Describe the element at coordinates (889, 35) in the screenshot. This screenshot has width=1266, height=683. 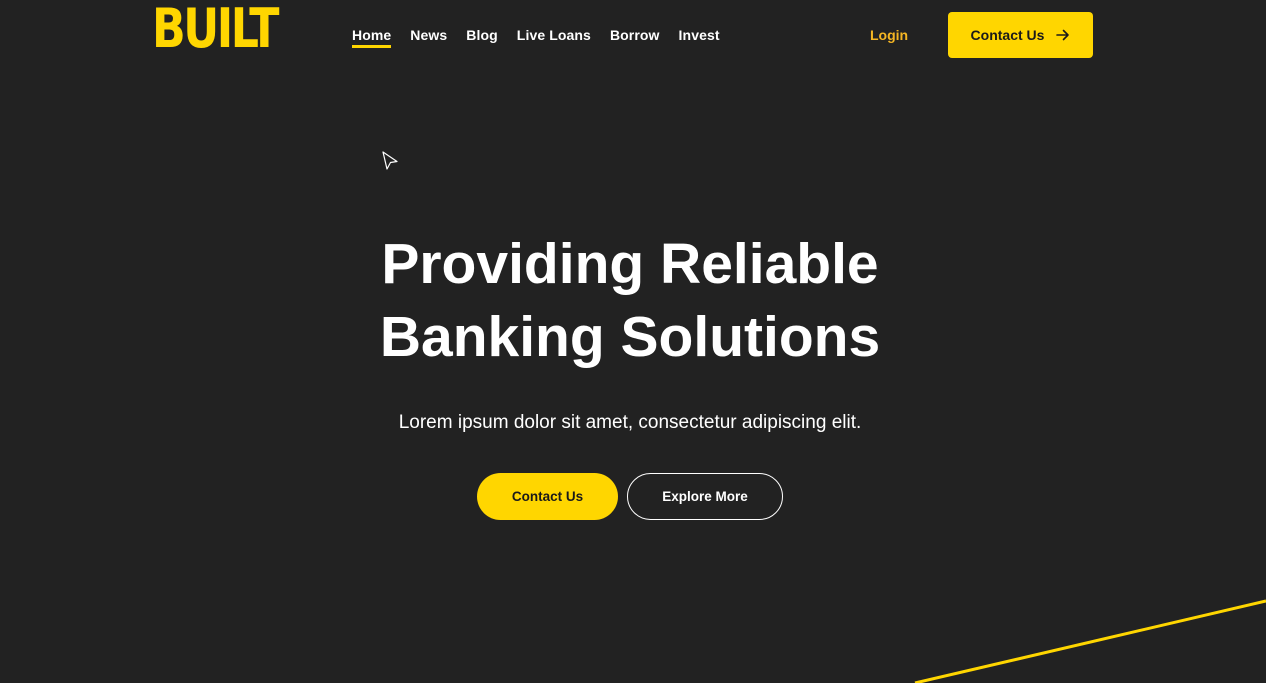
I see `login-link: Login` at that location.